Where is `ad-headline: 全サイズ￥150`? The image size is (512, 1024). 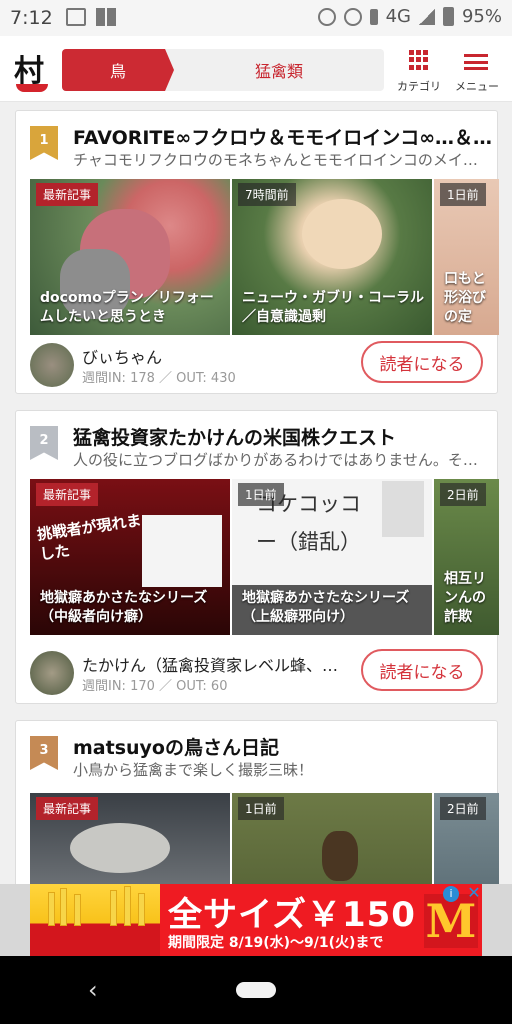 ad-headline: 全サイズ￥150 is located at coordinates (292, 915).